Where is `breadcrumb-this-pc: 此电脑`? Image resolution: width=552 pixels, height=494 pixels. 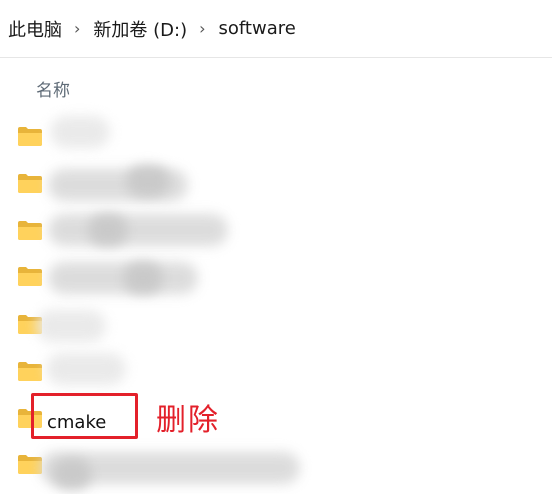 breadcrumb-this-pc: 此电脑 is located at coordinates (35, 29).